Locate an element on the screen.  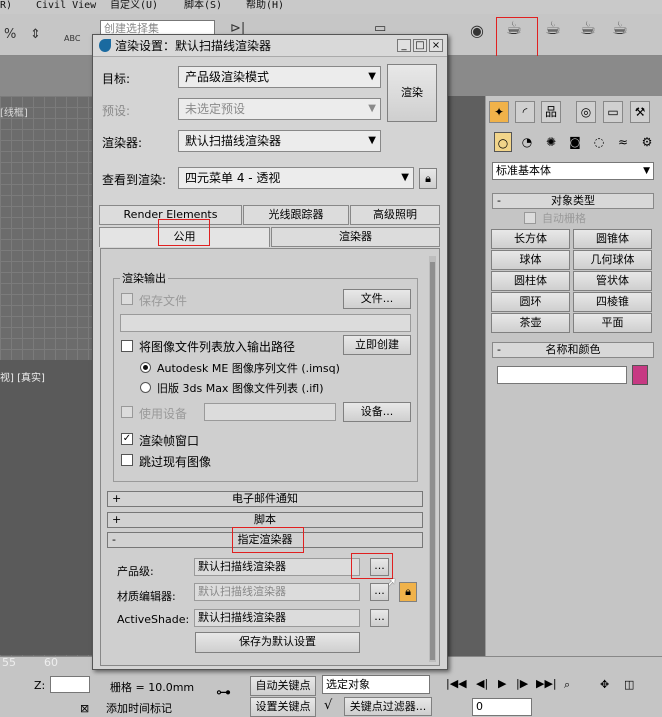
menu-item-help: 帮助(H) is located at coordinates (265, 6).